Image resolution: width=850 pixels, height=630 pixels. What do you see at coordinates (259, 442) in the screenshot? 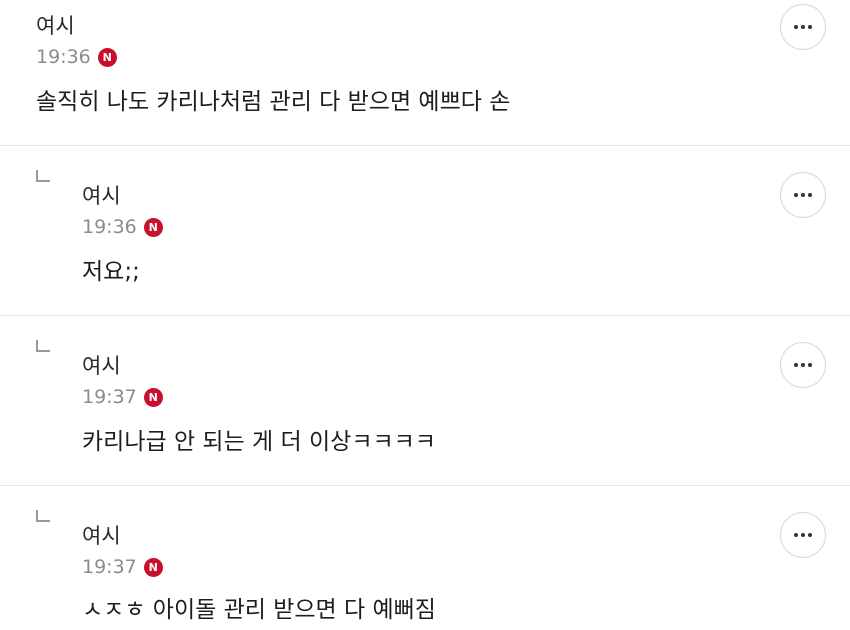
I see `comment-text: 카리나급 안 되는 게 더 이상ㅋㅋㅋㅋ` at bounding box center [259, 442].